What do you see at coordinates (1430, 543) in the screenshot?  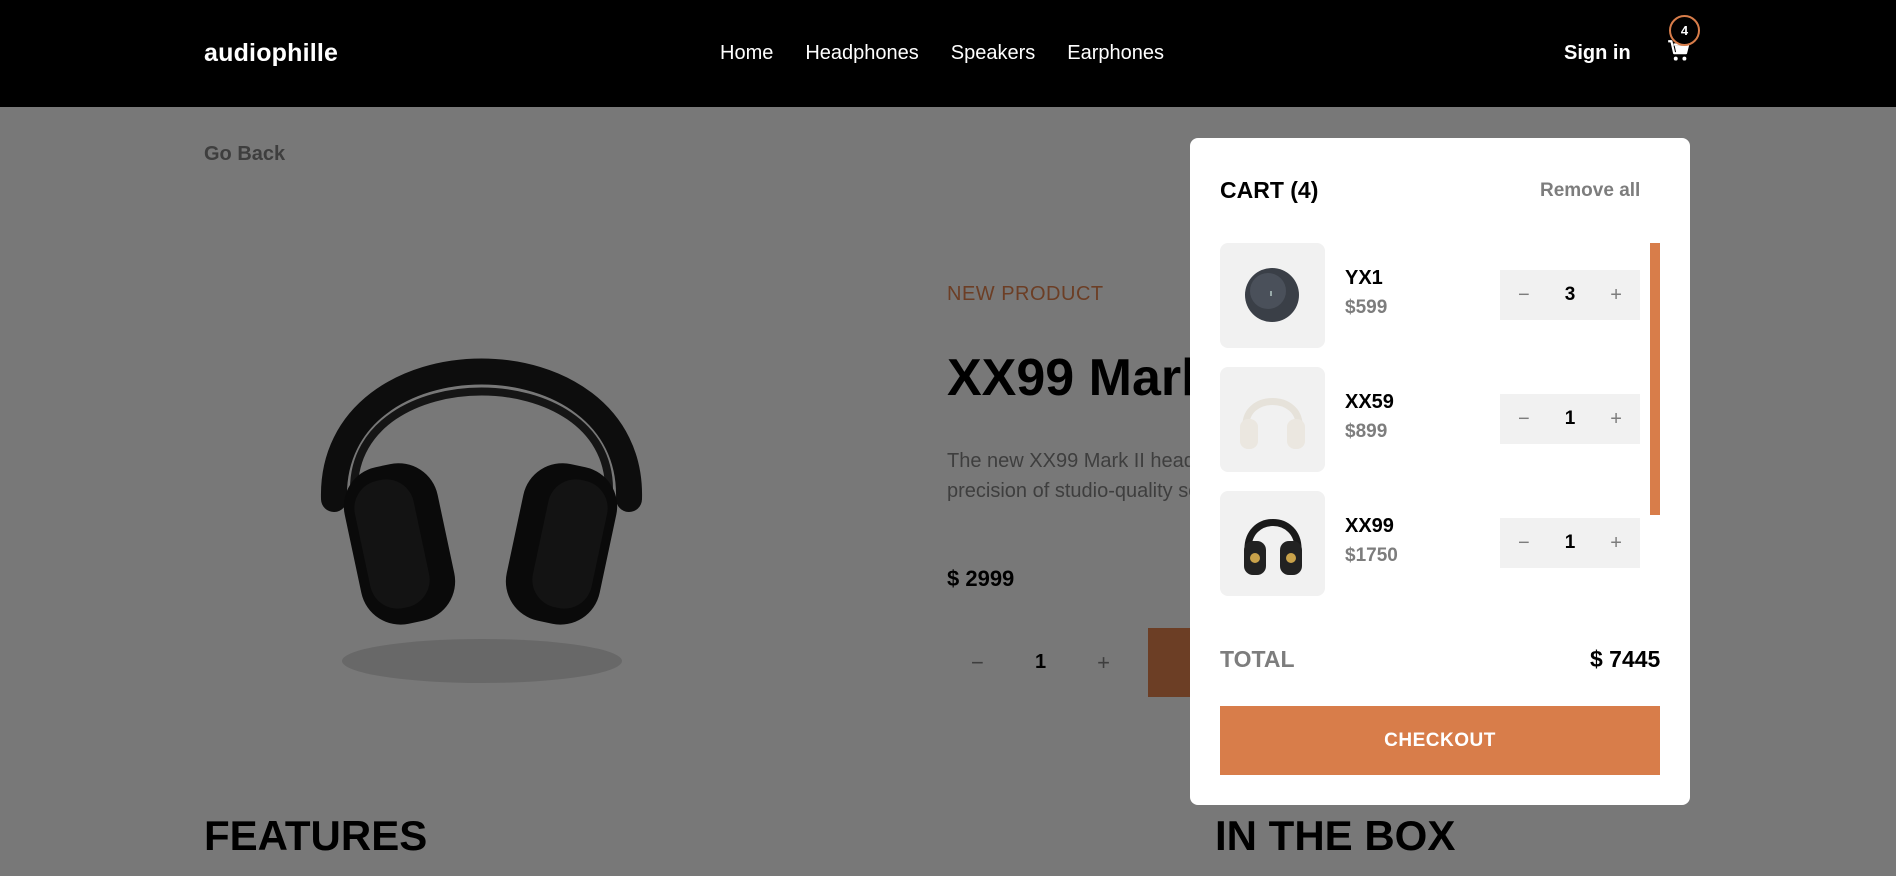 I see `cart-item: XX99 $1750 − 1 +` at bounding box center [1430, 543].